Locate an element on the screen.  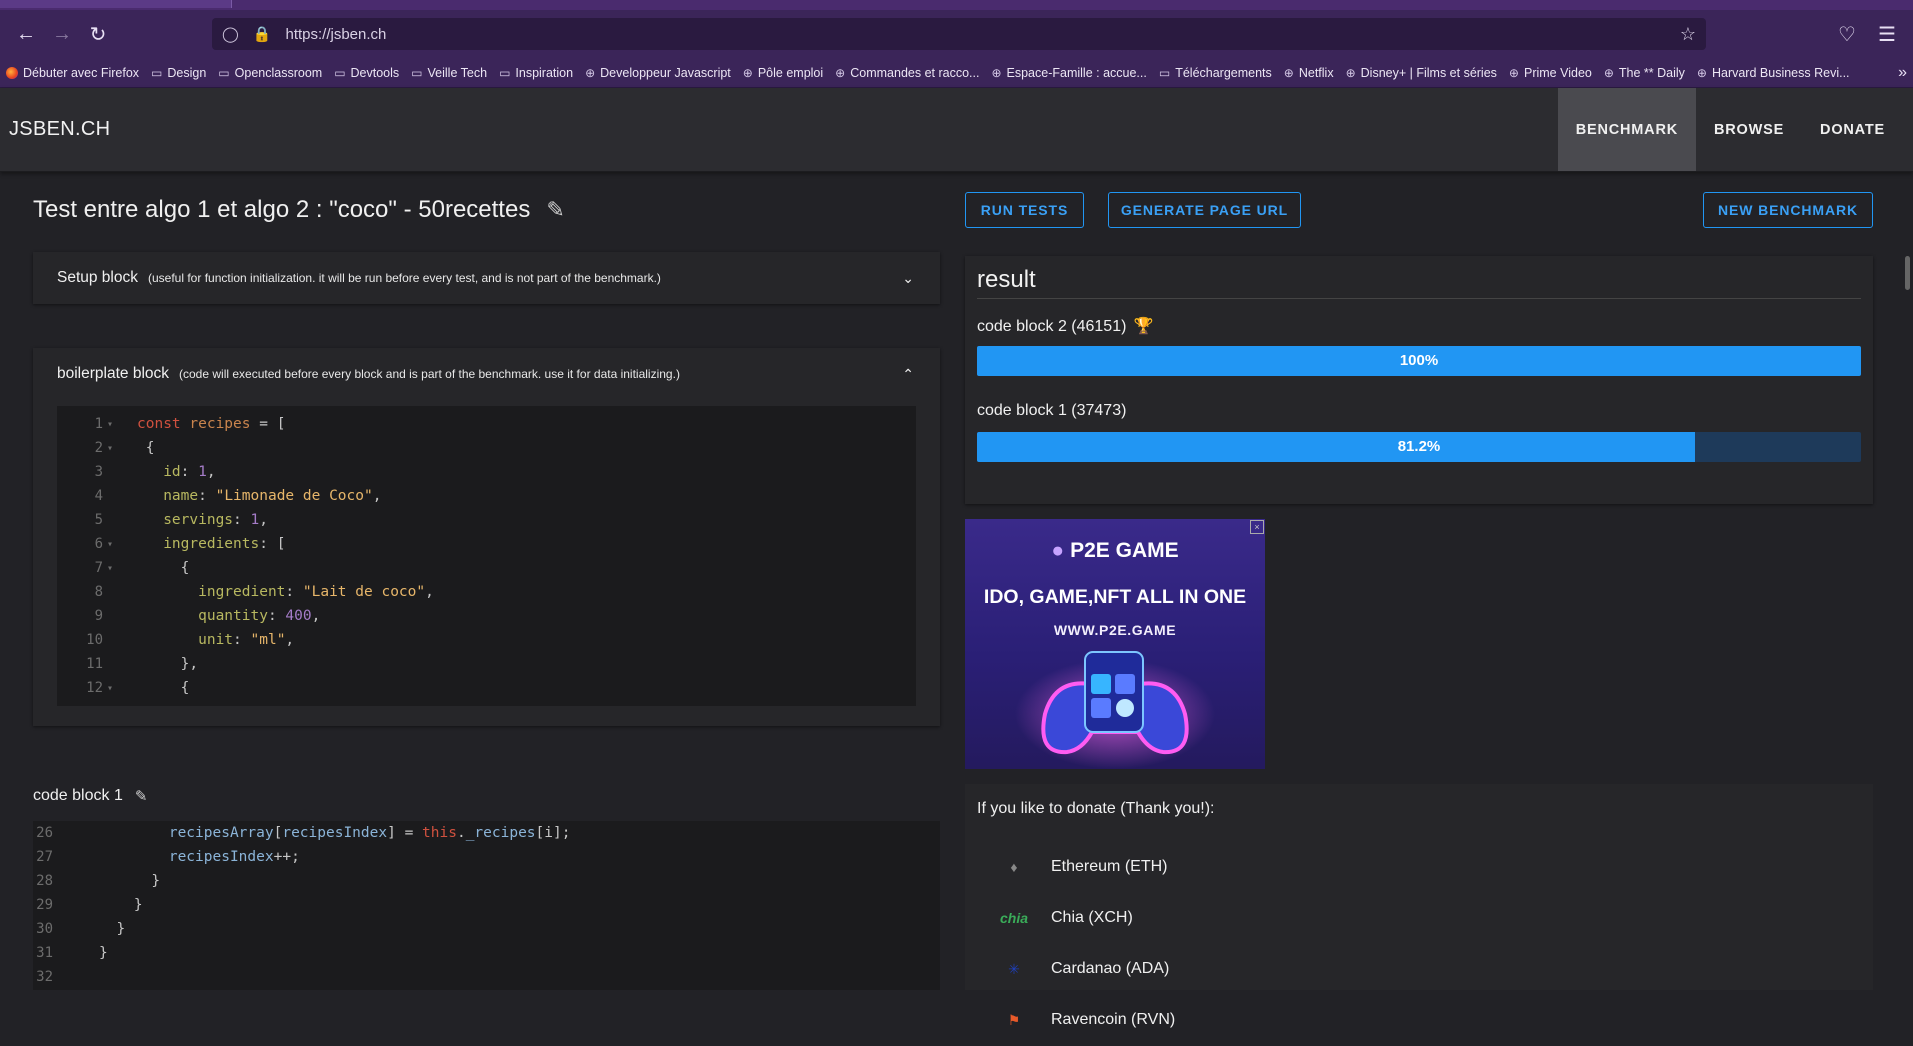
bookmark-star-icon: ☆ is located at coordinates (1688, 34).